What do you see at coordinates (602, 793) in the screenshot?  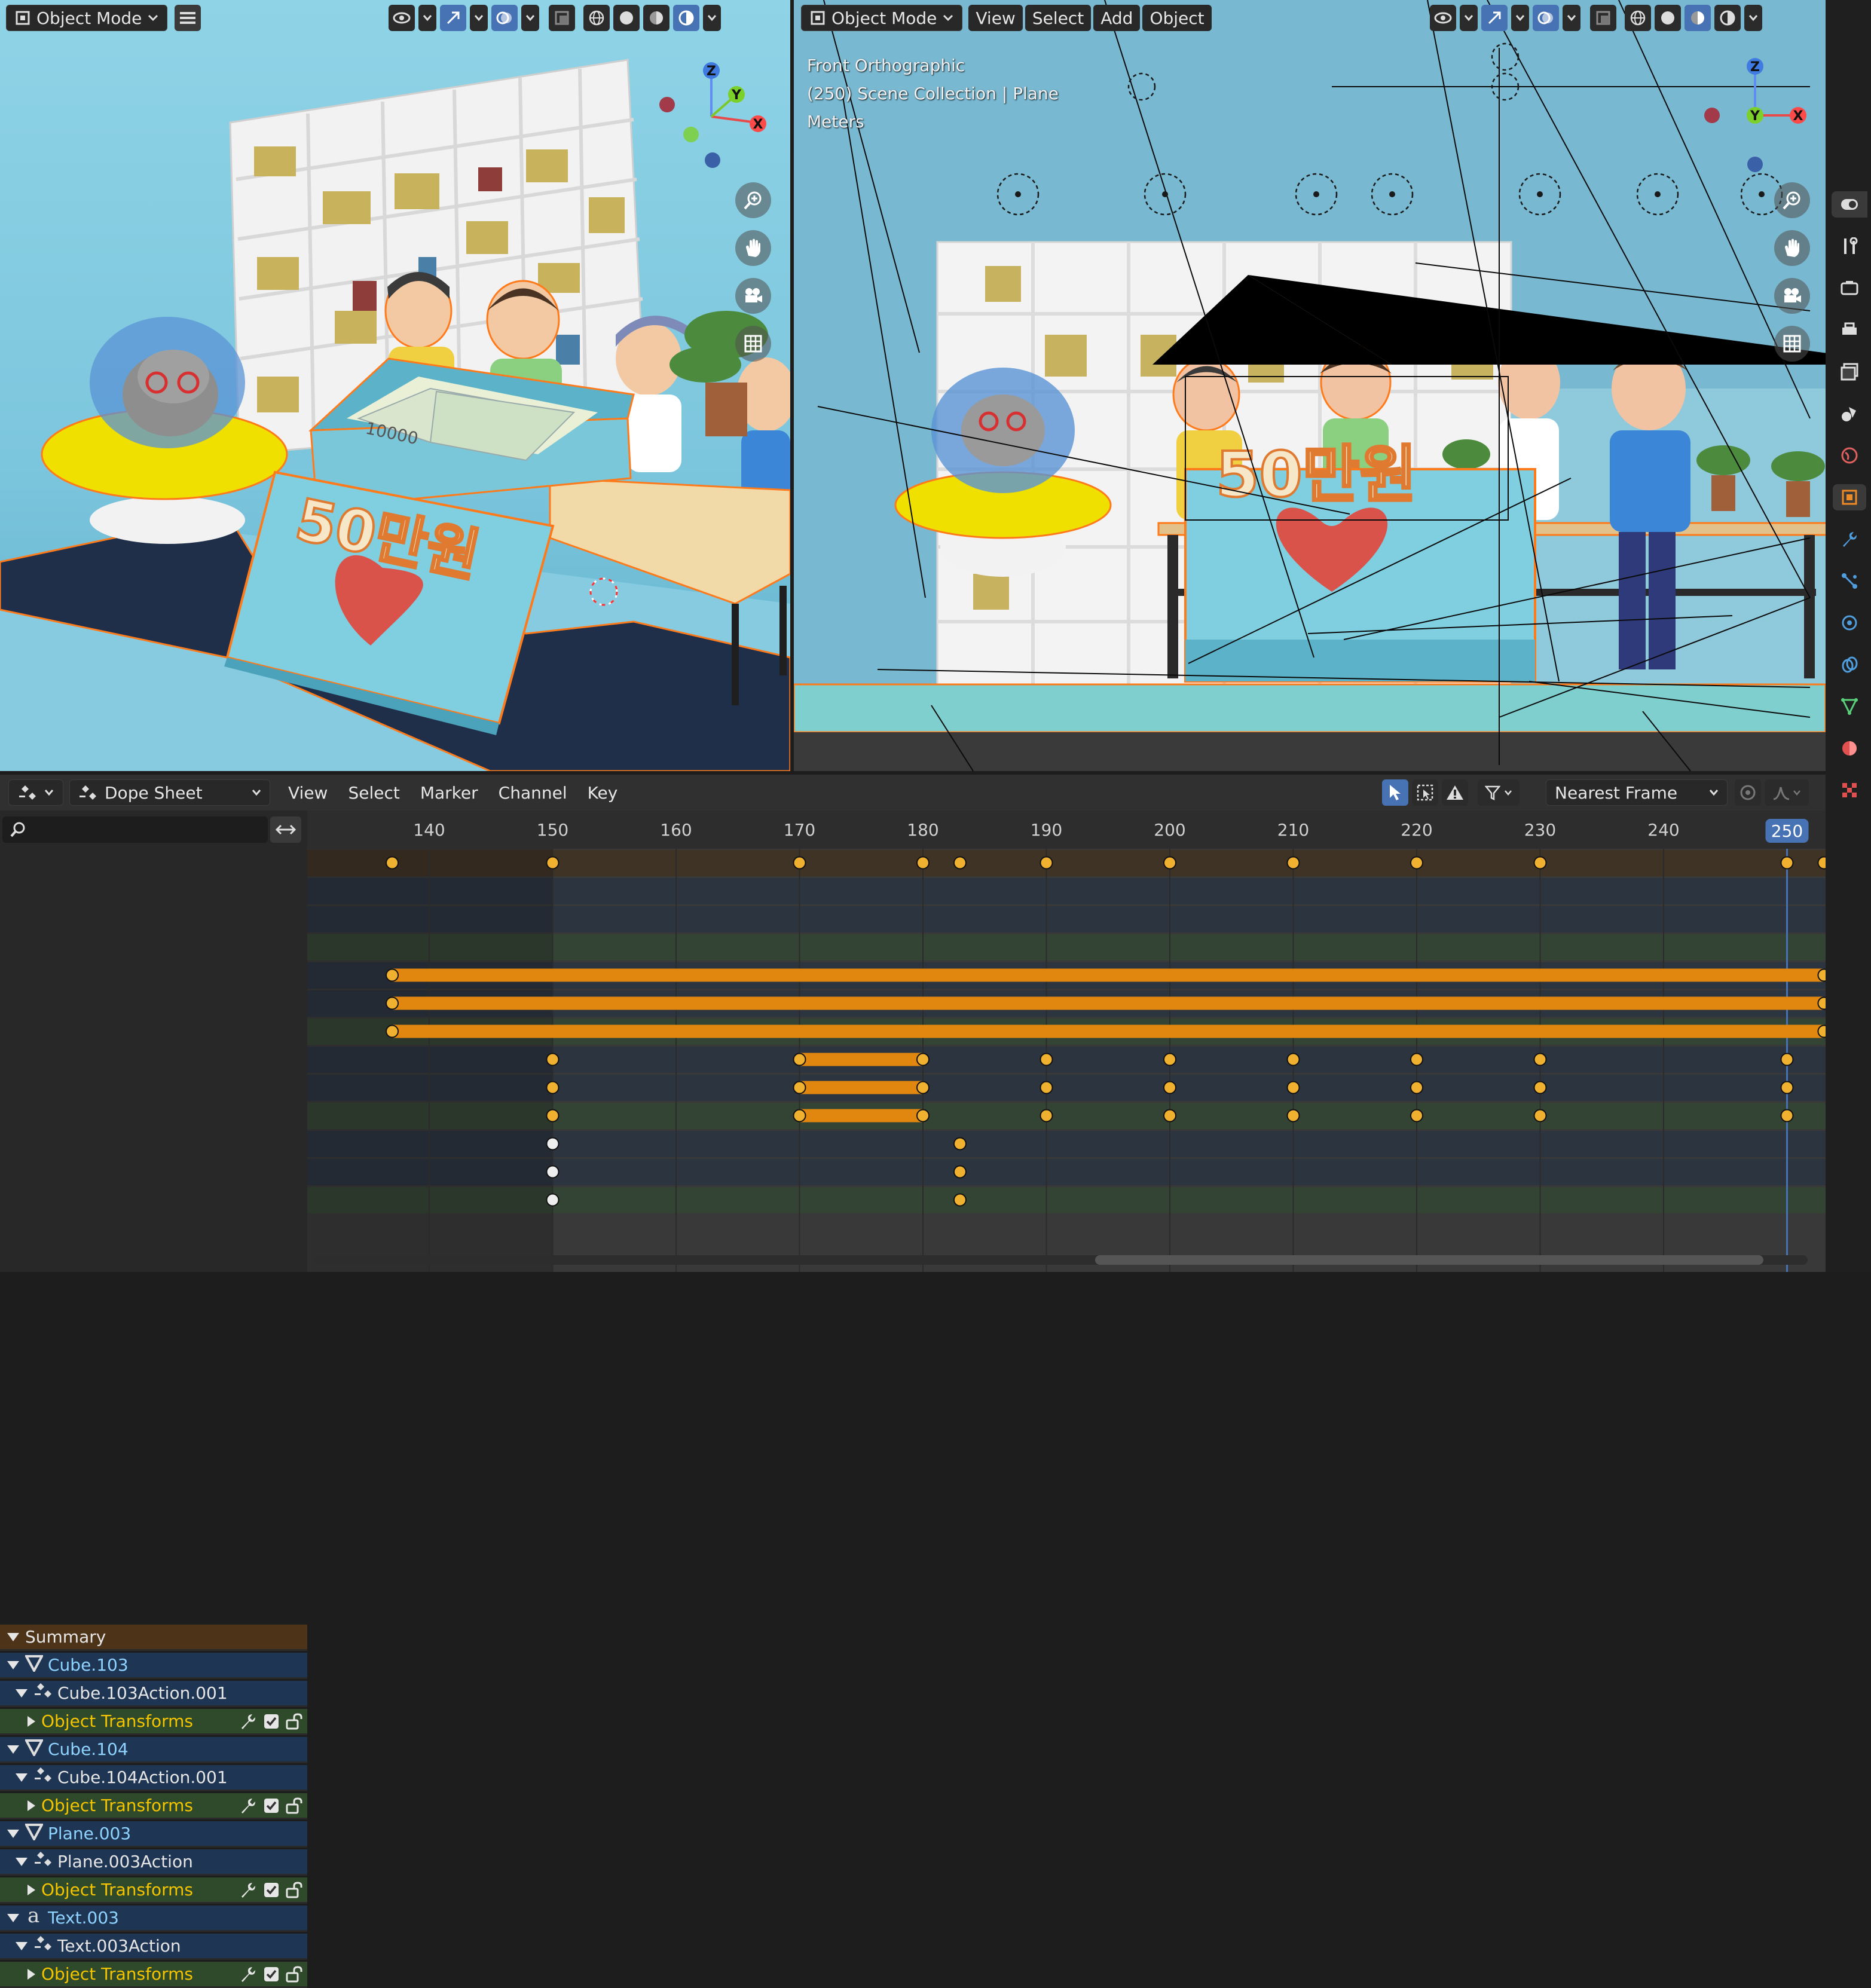 I see `ds-menu-key: Key` at bounding box center [602, 793].